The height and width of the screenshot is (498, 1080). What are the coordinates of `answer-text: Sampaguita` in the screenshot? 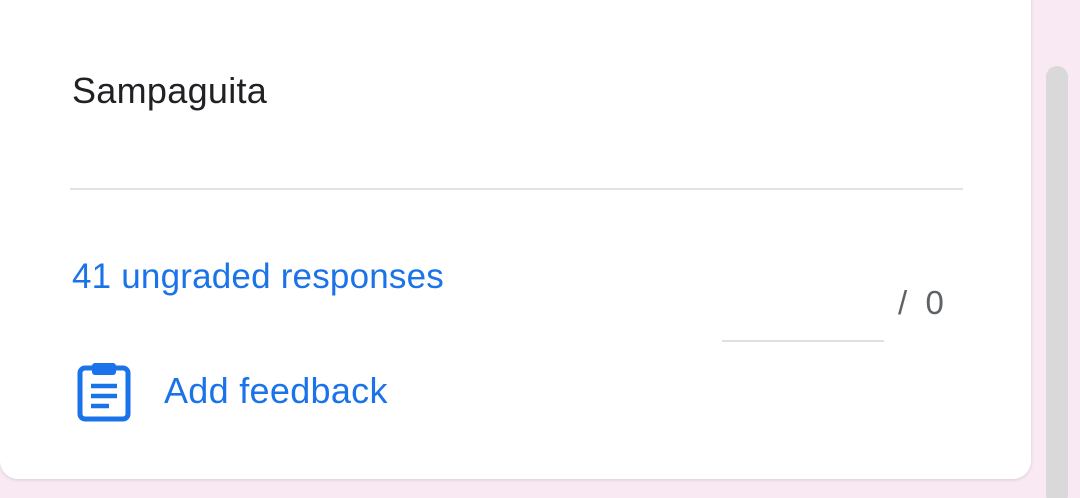 It's located at (170, 90).